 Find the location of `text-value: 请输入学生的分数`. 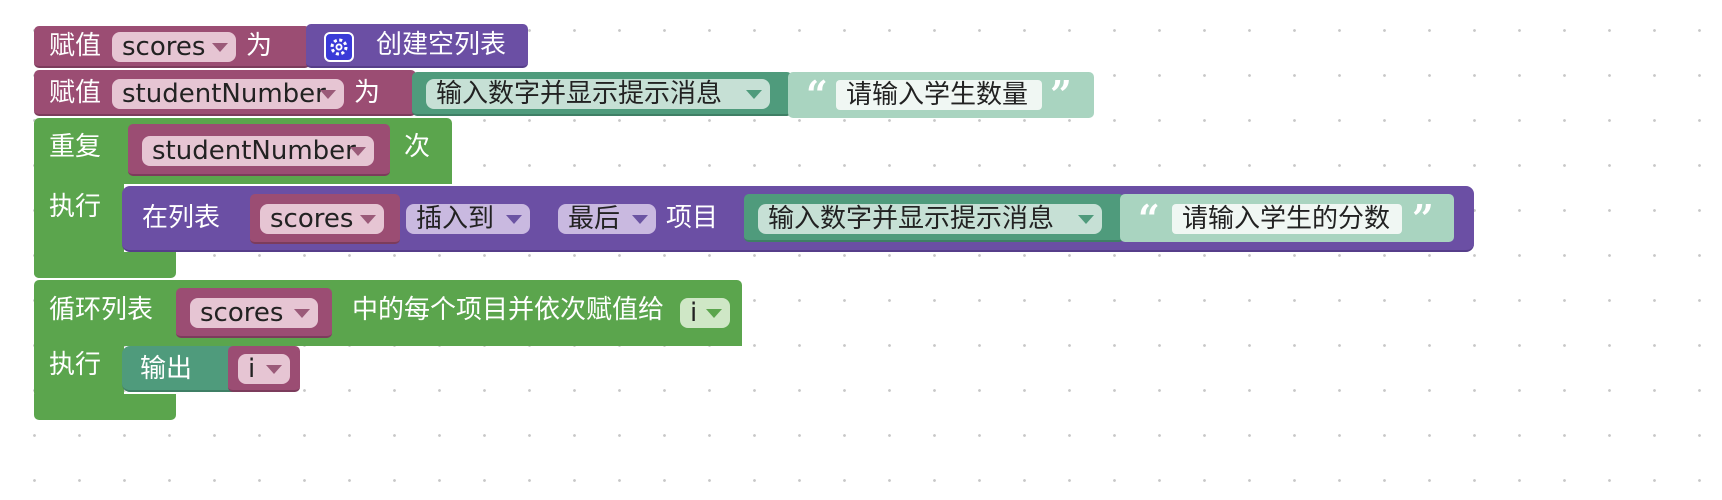

text-value: 请输入学生的分数 is located at coordinates (1286, 219).